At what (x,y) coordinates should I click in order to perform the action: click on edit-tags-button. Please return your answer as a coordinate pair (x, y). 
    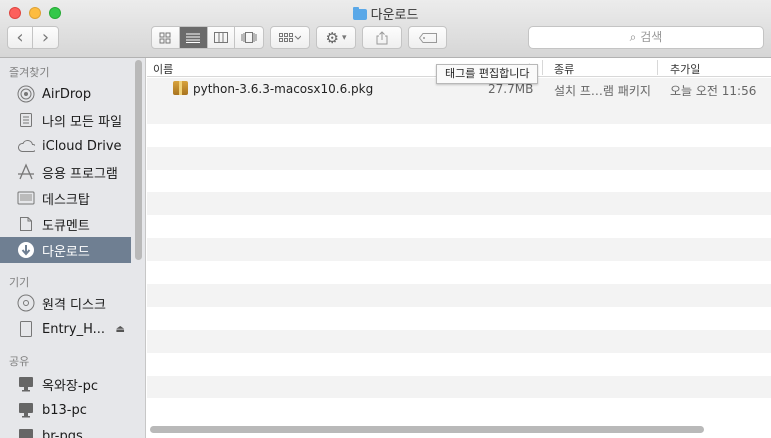
    Looking at the image, I should click on (427, 37).